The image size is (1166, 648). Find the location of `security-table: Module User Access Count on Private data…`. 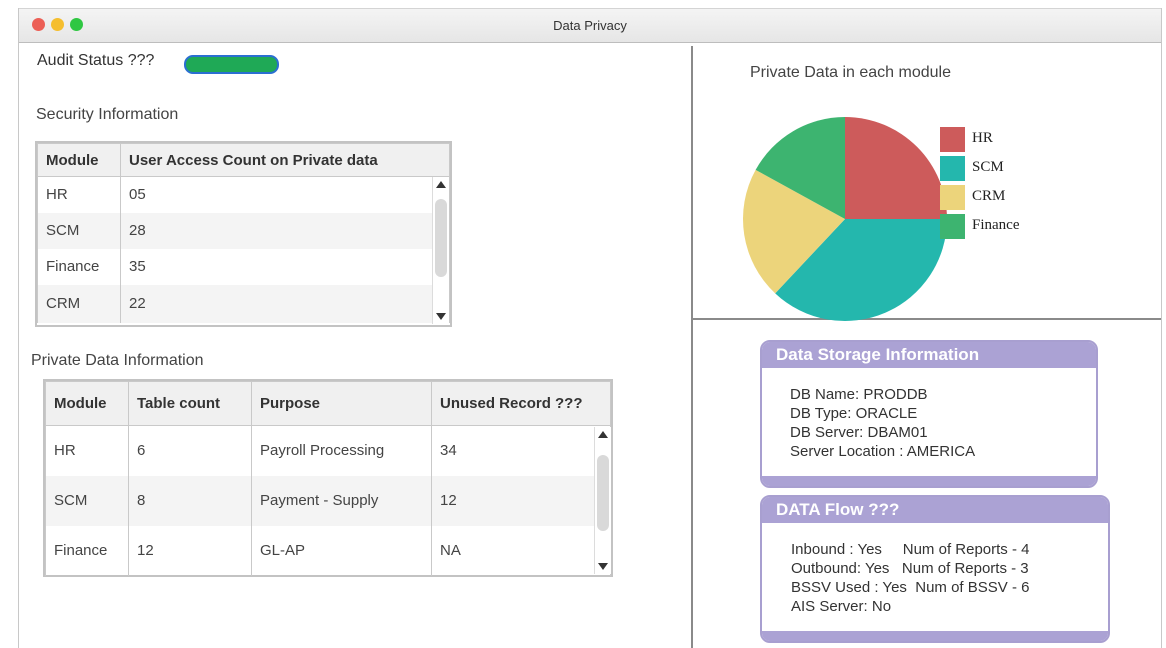

security-table: Module User Access Count on Private data… is located at coordinates (243, 233).